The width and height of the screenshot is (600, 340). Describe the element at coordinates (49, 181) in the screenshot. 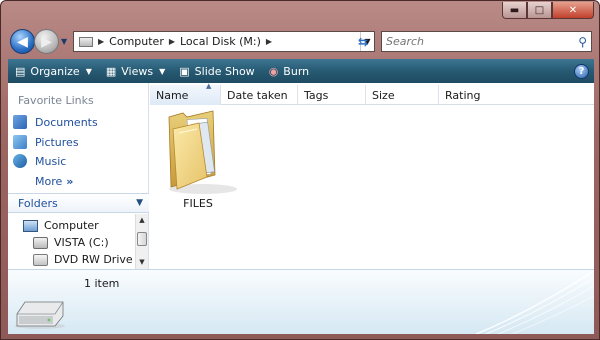

I see `more-label: More` at that location.